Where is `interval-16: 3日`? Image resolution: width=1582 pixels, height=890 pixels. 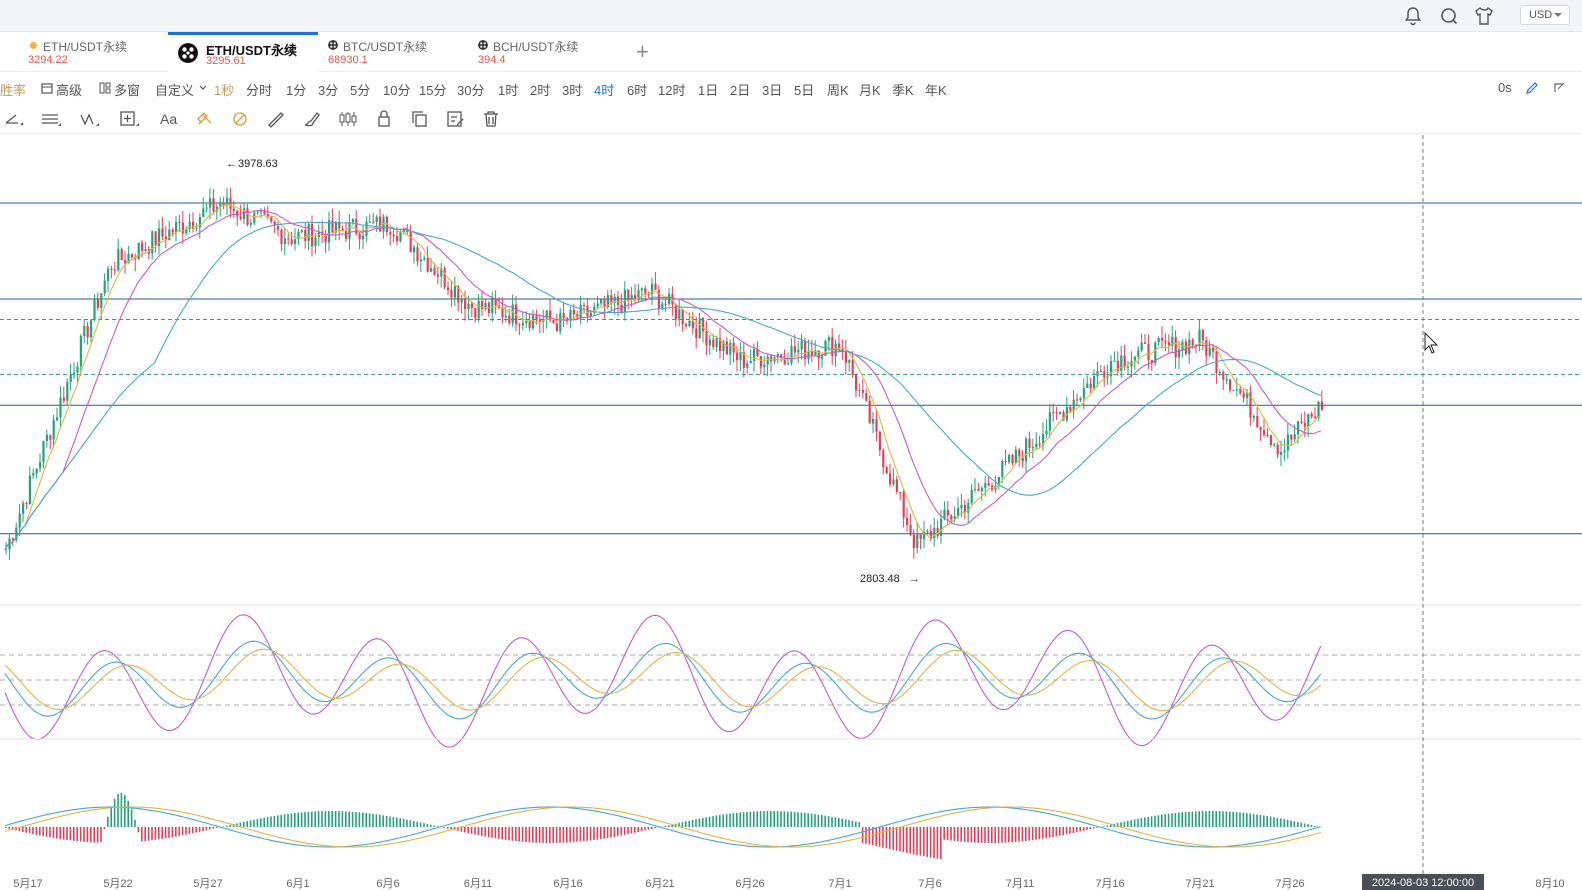
interval-16: 3日 is located at coordinates (772, 89).